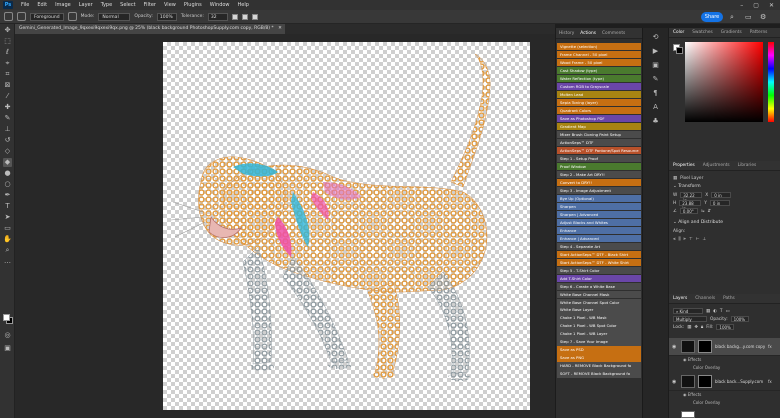 The image size is (780, 418). Describe the element at coordinates (7, 206) in the screenshot. I see `type-tool-icon: T` at that location.